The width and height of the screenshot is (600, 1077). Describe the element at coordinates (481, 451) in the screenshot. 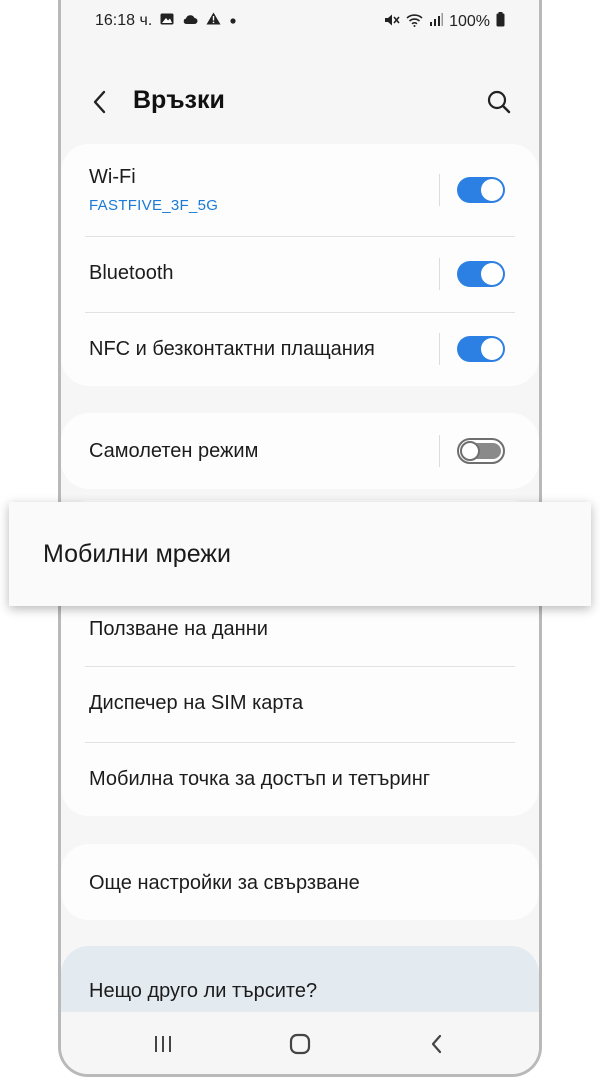

I see `airplane-toggle` at that location.